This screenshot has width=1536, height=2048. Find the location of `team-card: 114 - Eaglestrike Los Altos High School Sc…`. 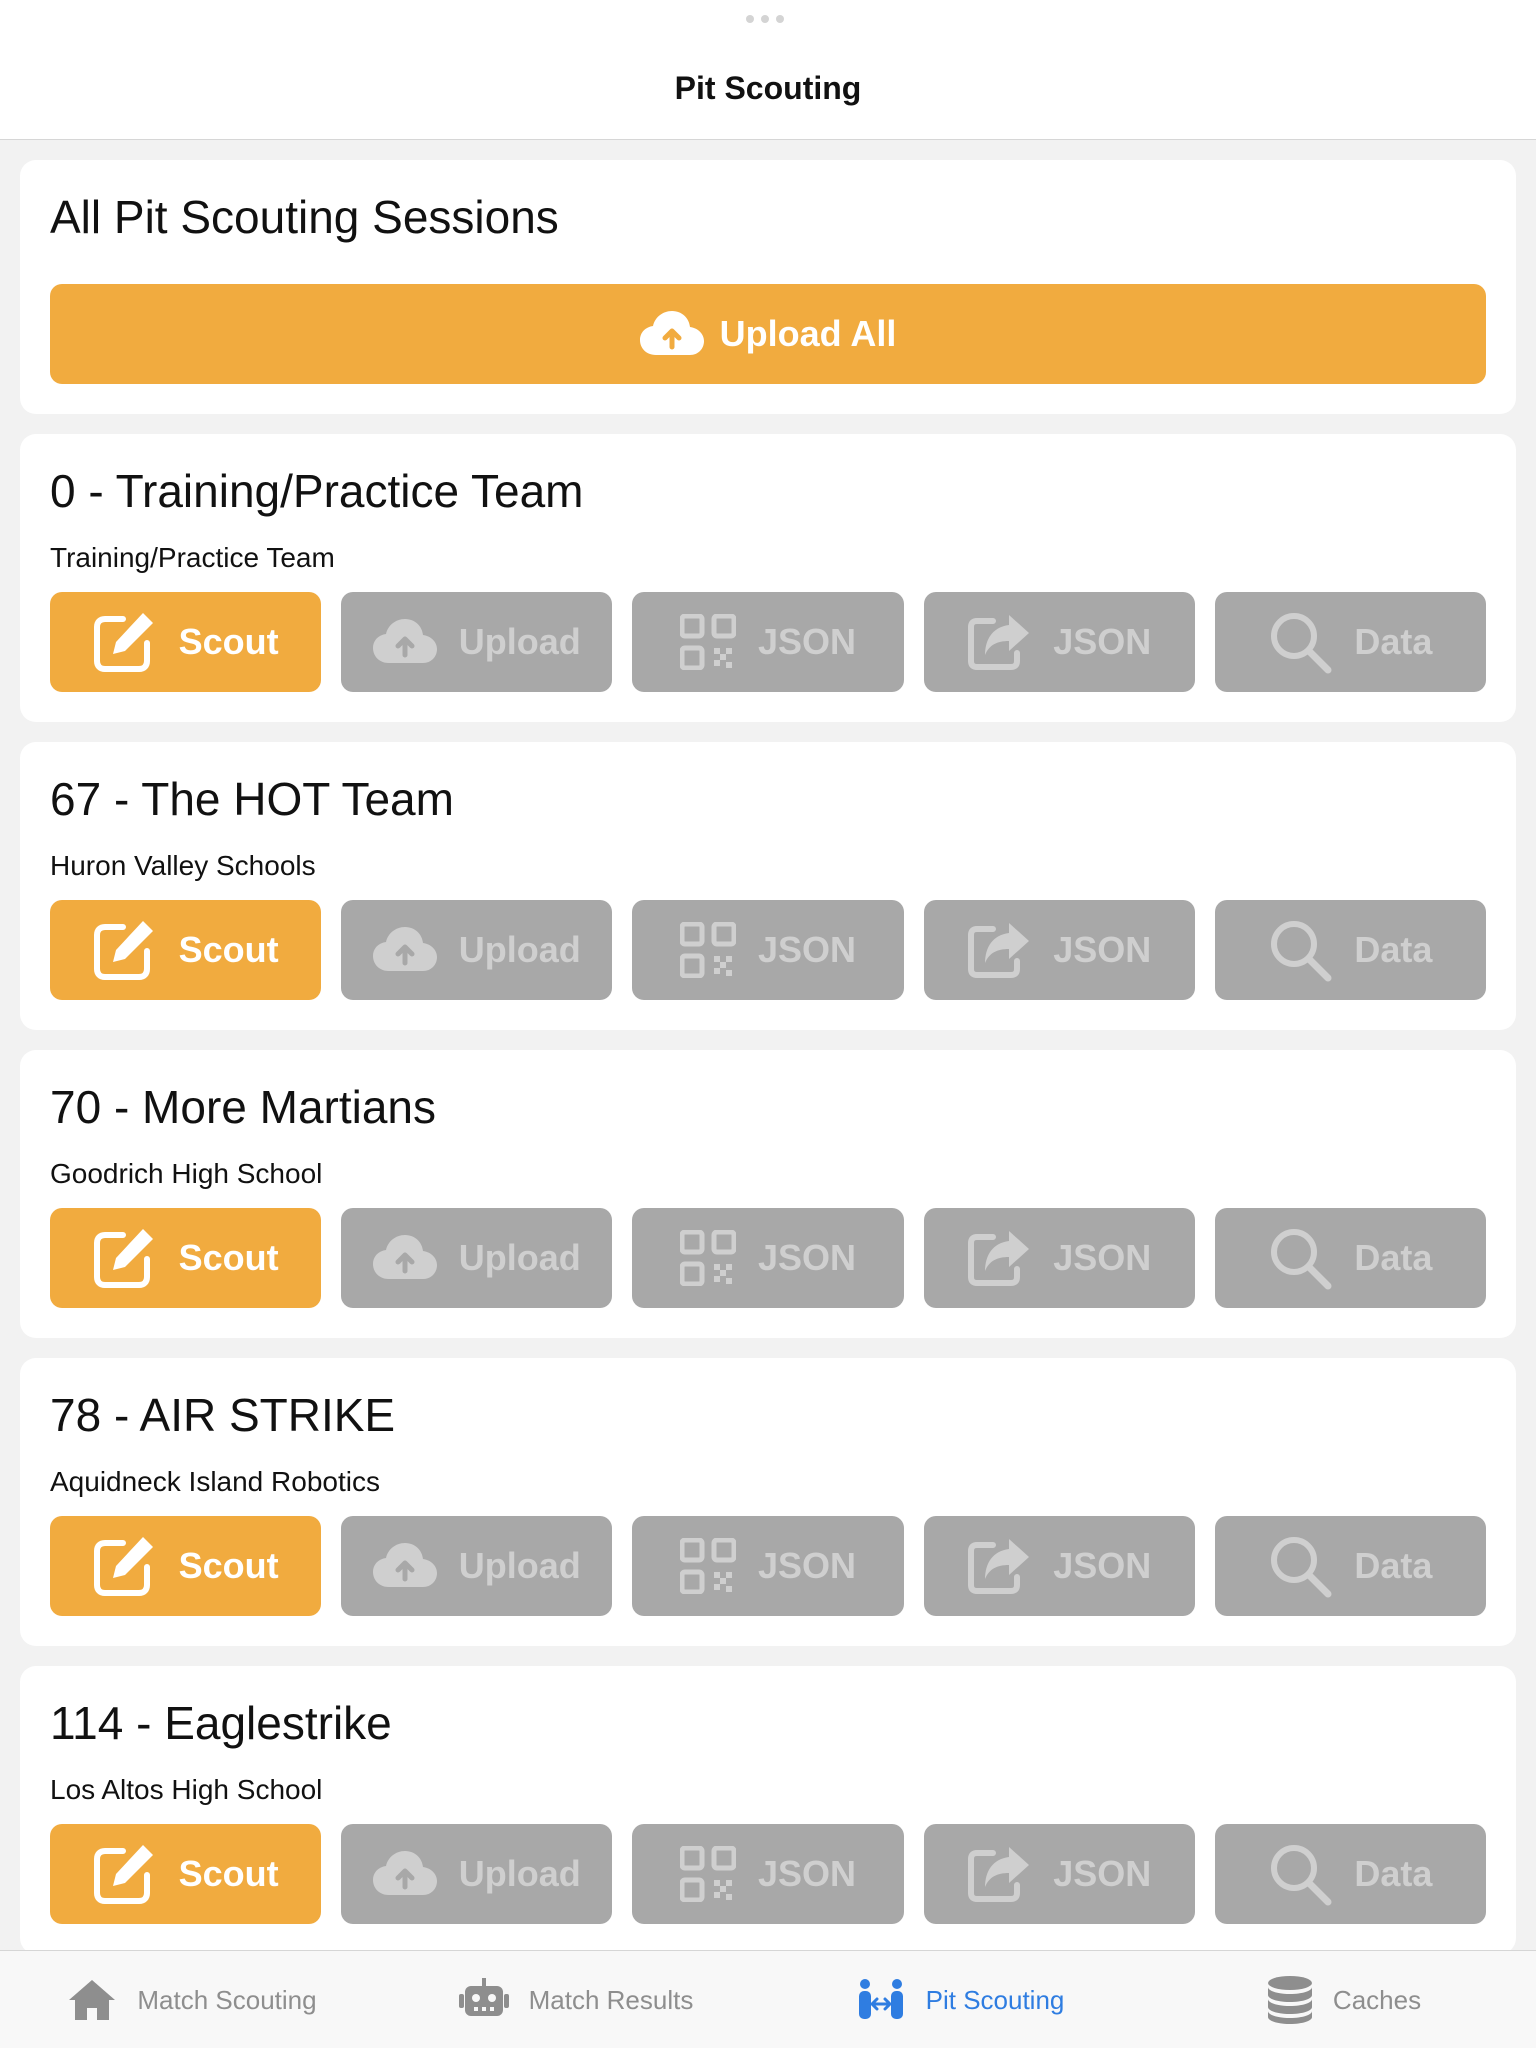

team-card: 114 - Eaglestrike Los Altos High School Sc… is located at coordinates (768, 1810).